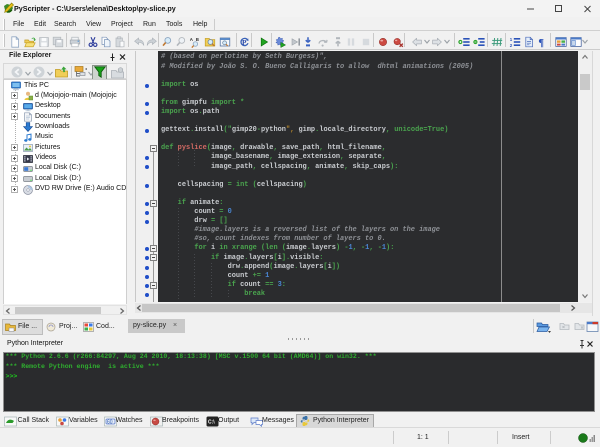 The width and height of the screenshot is (600, 447). What do you see at coordinates (511, 39) in the screenshot?
I see `svg-text: 1` at bounding box center [511, 39].